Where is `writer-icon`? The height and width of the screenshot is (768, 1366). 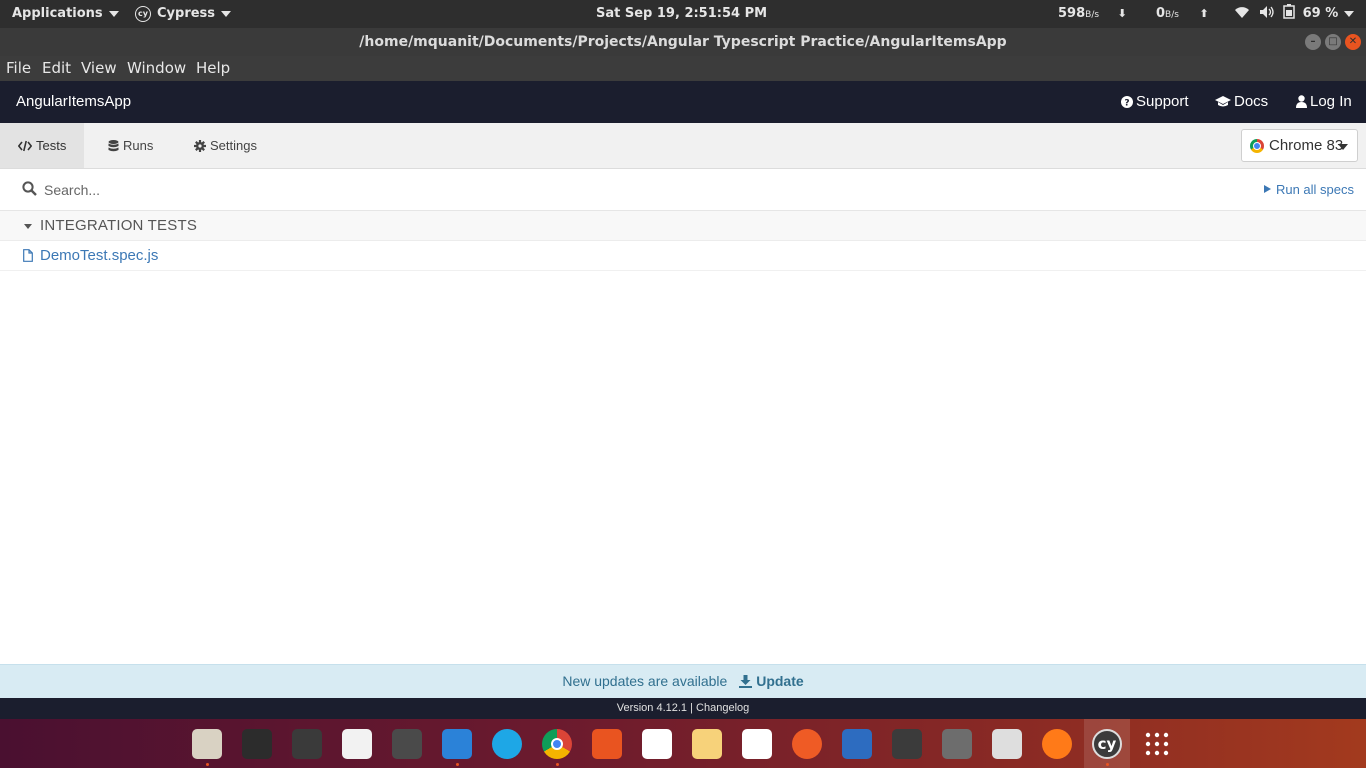 writer-icon is located at coordinates (657, 744).